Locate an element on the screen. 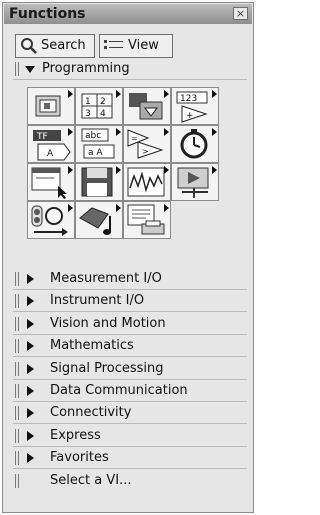 This screenshot has width=320, height=515. dialog-ui-palette-icon is located at coordinates (51, 182).